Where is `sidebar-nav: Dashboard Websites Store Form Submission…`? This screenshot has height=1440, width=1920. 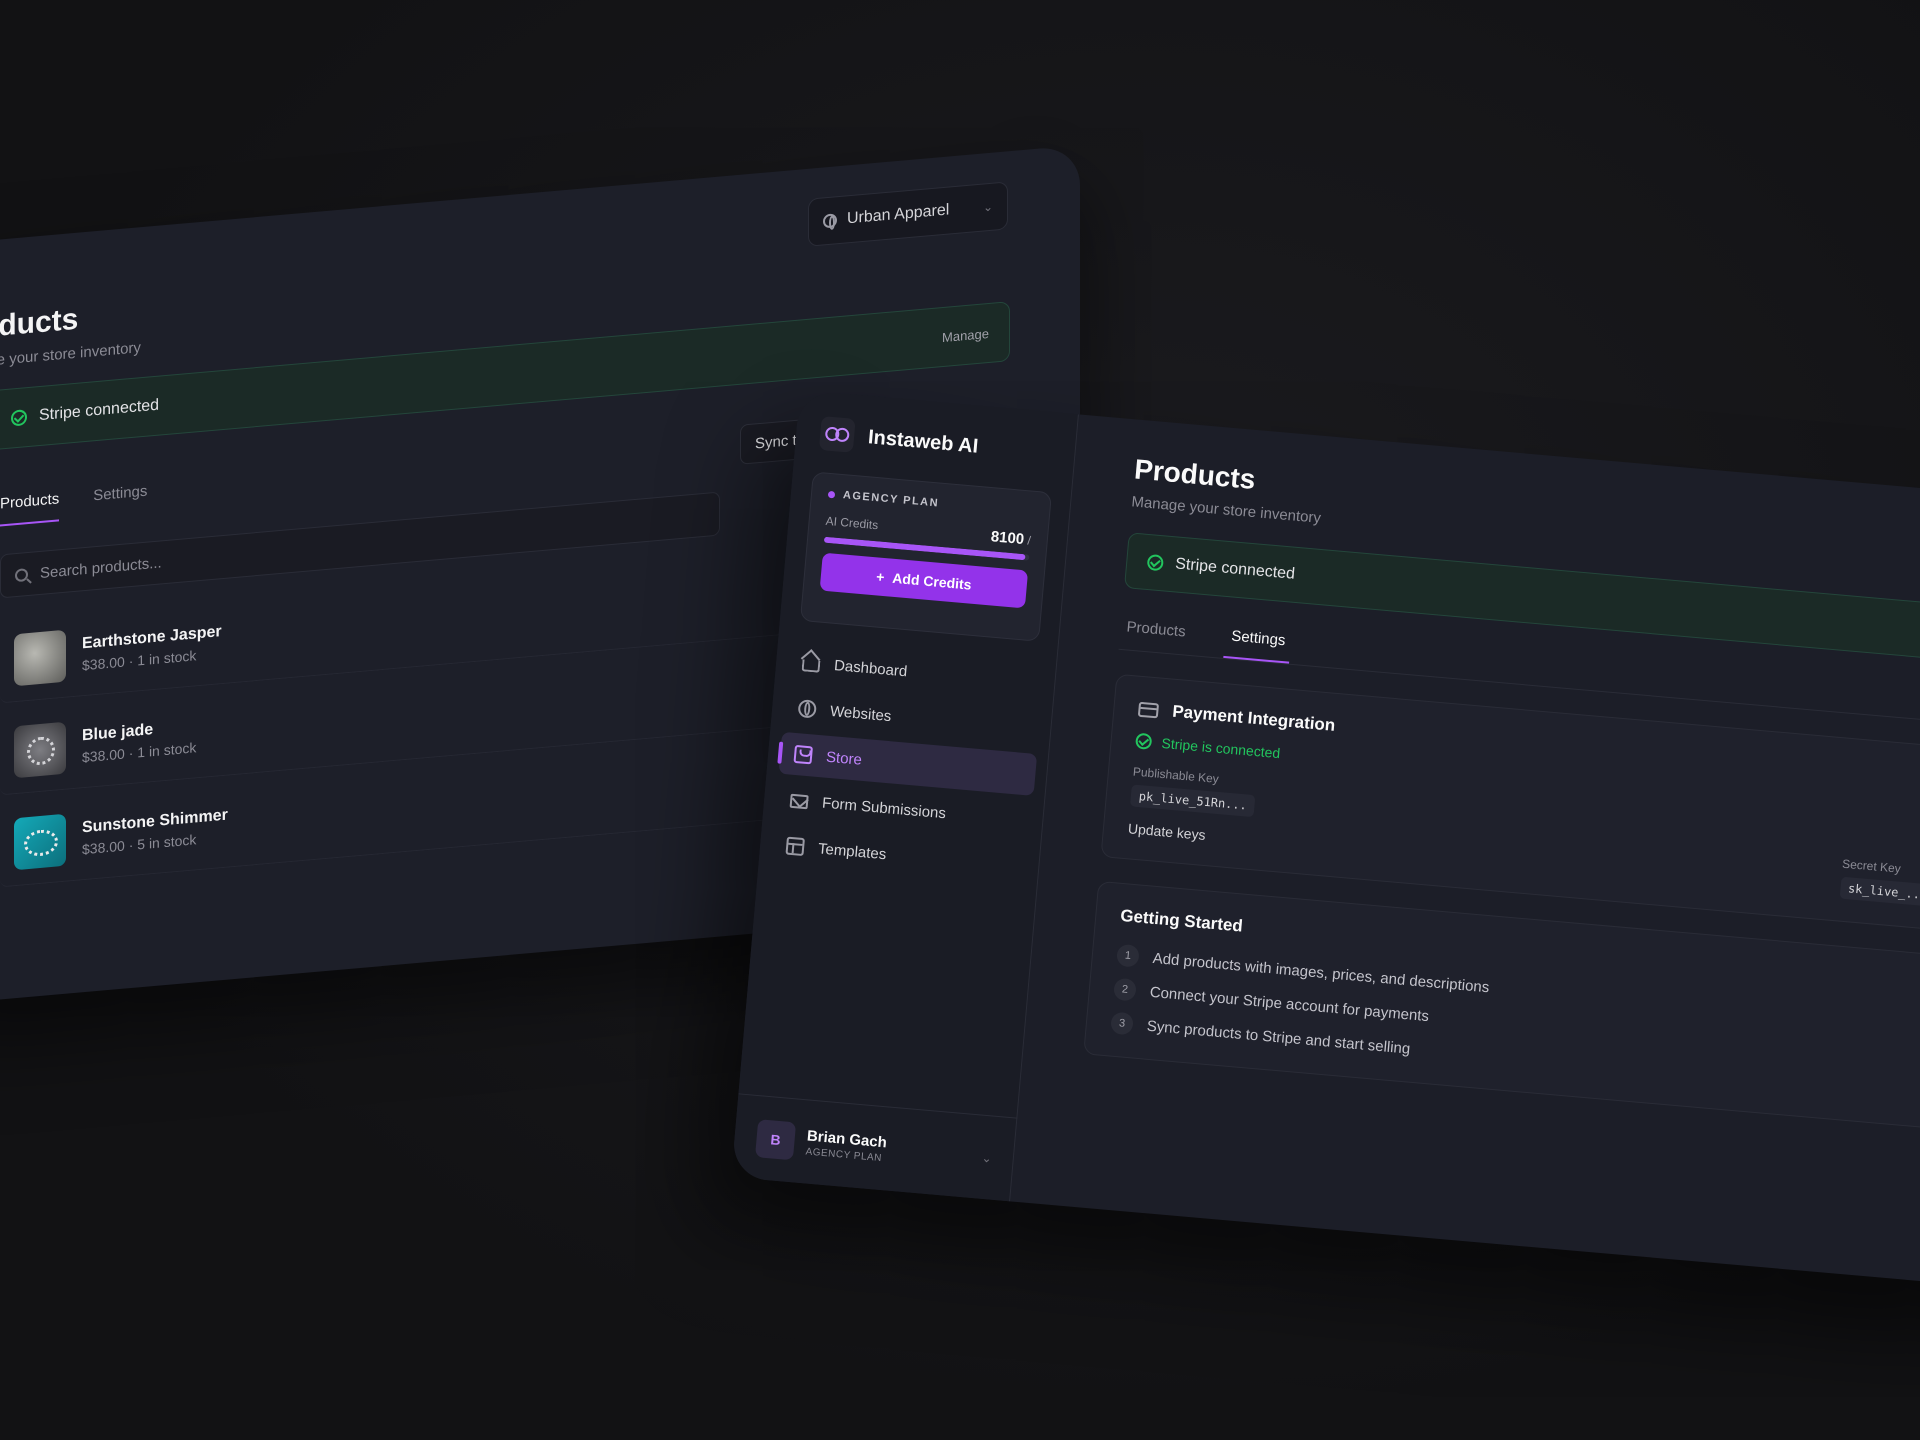
sidebar-nav: Dashboard Websites Store Form Submission… is located at coordinates (907, 765).